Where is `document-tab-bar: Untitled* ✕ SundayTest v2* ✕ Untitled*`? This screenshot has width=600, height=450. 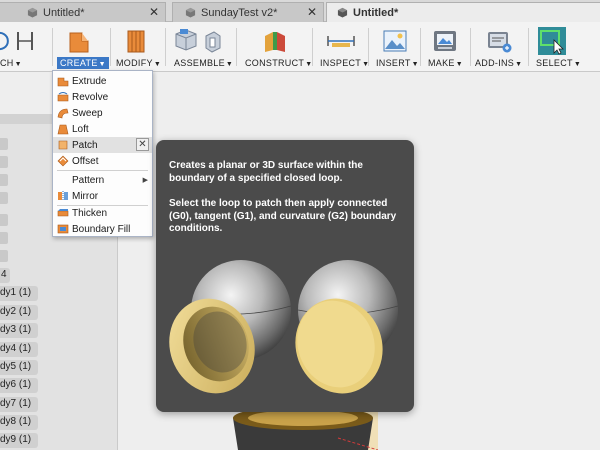 document-tab-bar: Untitled* ✕ SundayTest v2* ✕ Untitled* is located at coordinates (300, 11).